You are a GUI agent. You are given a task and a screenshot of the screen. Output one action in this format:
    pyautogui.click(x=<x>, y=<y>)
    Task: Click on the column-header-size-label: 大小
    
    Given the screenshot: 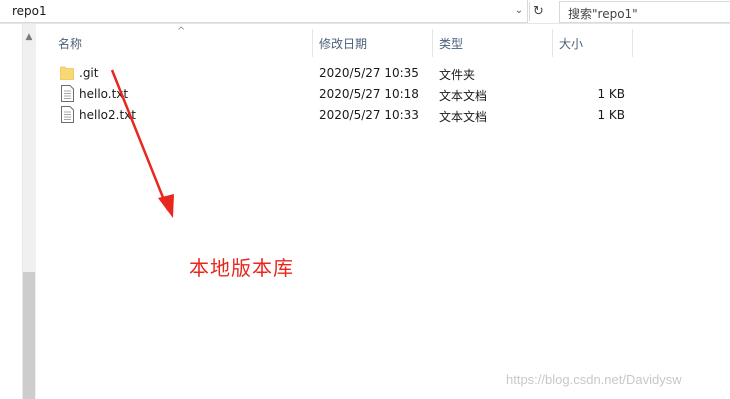 What is the action you would take?
    pyautogui.click(x=571, y=43)
    